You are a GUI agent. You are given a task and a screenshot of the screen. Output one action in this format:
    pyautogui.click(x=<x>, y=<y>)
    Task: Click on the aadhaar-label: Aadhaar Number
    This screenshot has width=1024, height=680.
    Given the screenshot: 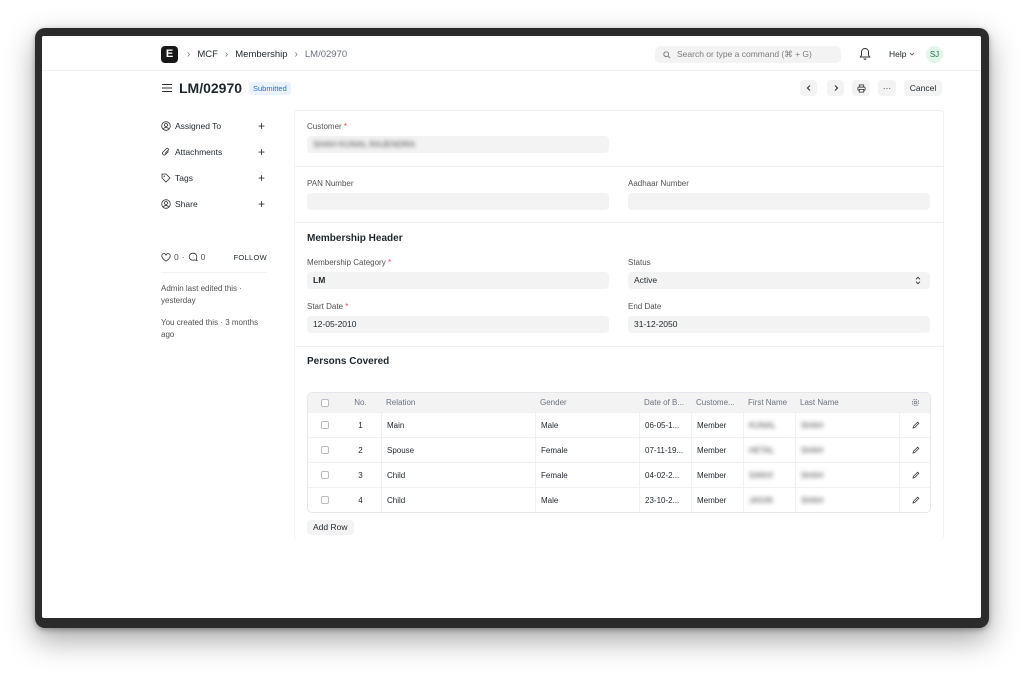 What is the action you would take?
    pyautogui.click(x=658, y=183)
    